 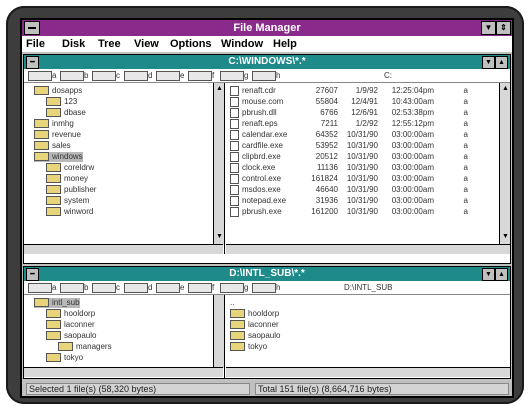 I want to click on tree-item: winword, so click(x=69, y=212).